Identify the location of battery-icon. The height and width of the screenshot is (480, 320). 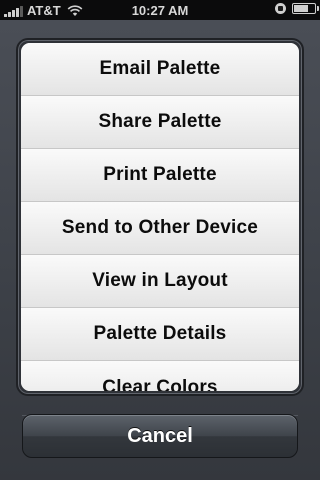
(305, 8).